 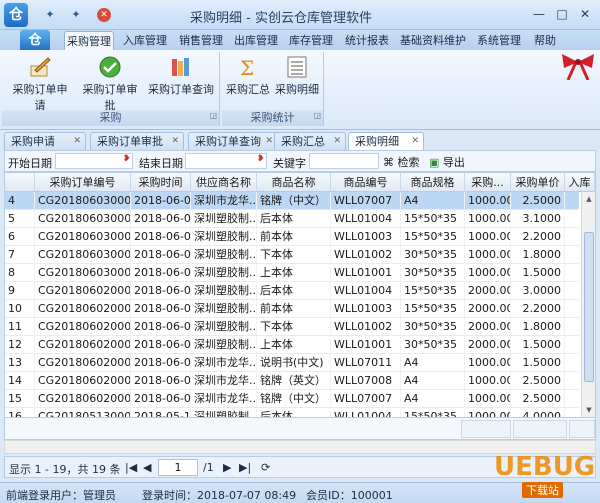 What do you see at coordinates (94, 161) in the screenshot?
I see `start-date-input` at bounding box center [94, 161].